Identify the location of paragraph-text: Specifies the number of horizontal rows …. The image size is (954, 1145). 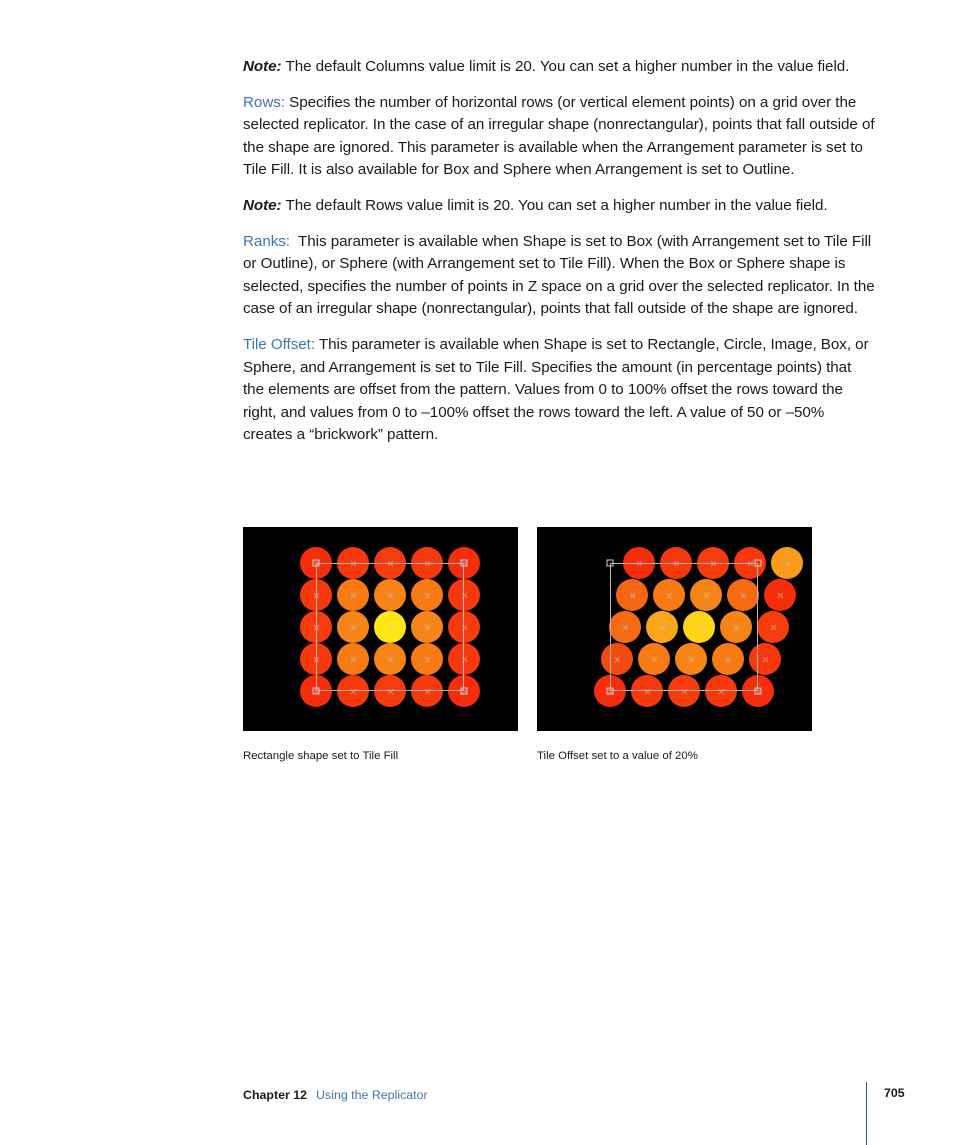
(559, 136).